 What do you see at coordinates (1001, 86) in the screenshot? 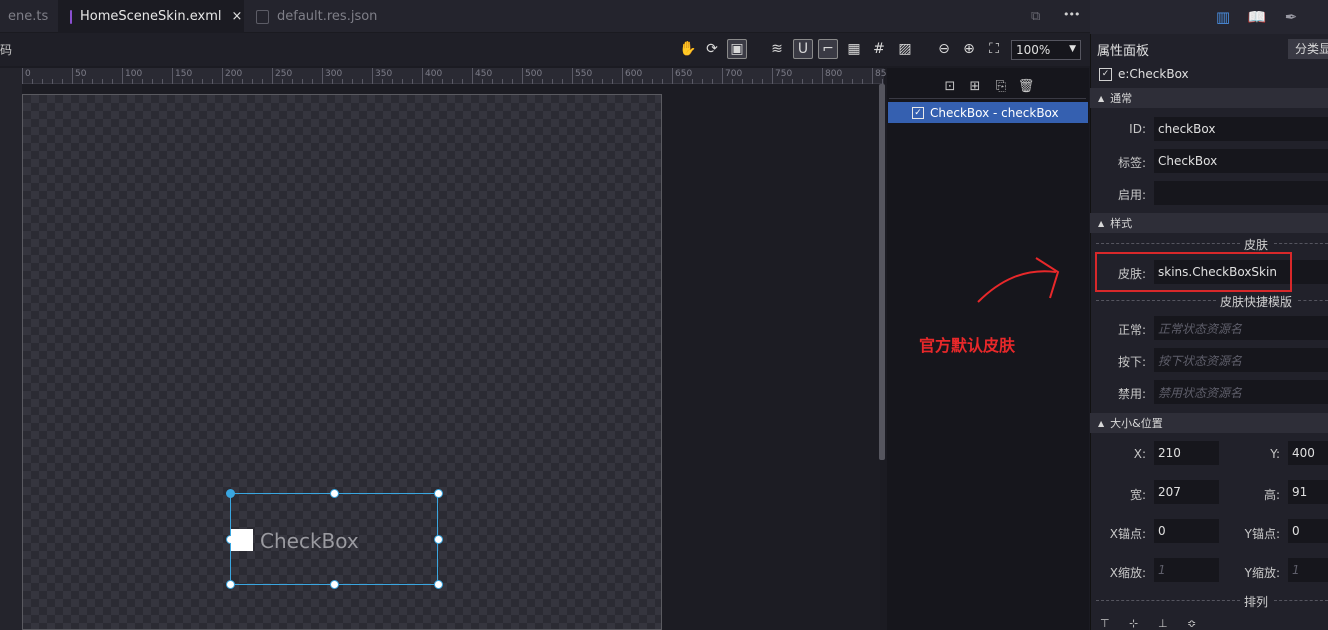
I see `copy-icon: ⎘` at bounding box center [1001, 86].